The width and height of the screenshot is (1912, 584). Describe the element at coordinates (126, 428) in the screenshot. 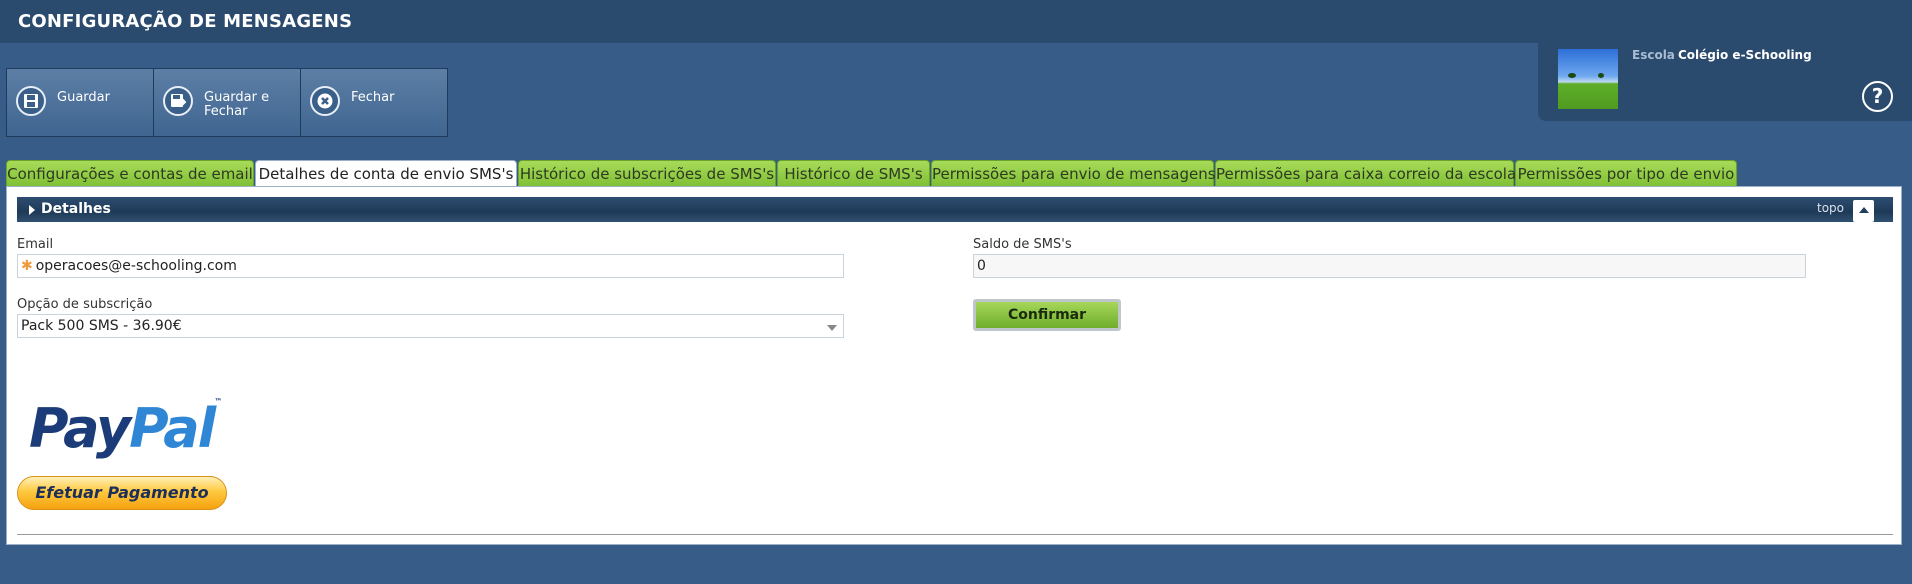

I see `paypal-logo: PayPal™` at that location.